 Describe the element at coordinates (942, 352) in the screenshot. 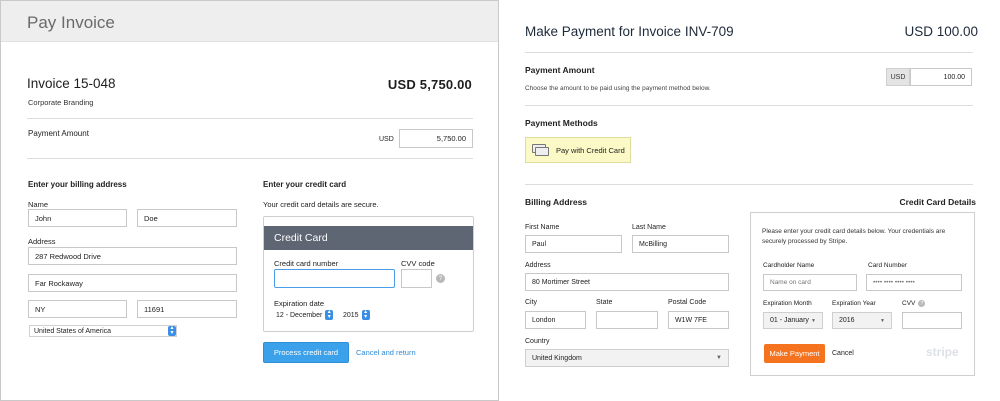

I see `stripe-logo: stripe` at that location.